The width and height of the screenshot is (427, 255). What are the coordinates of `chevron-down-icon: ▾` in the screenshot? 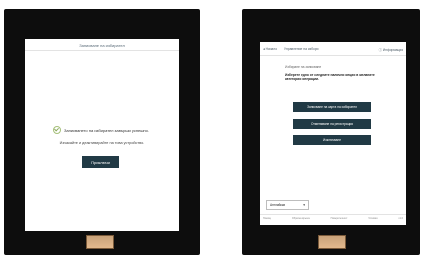 It's located at (304, 205).